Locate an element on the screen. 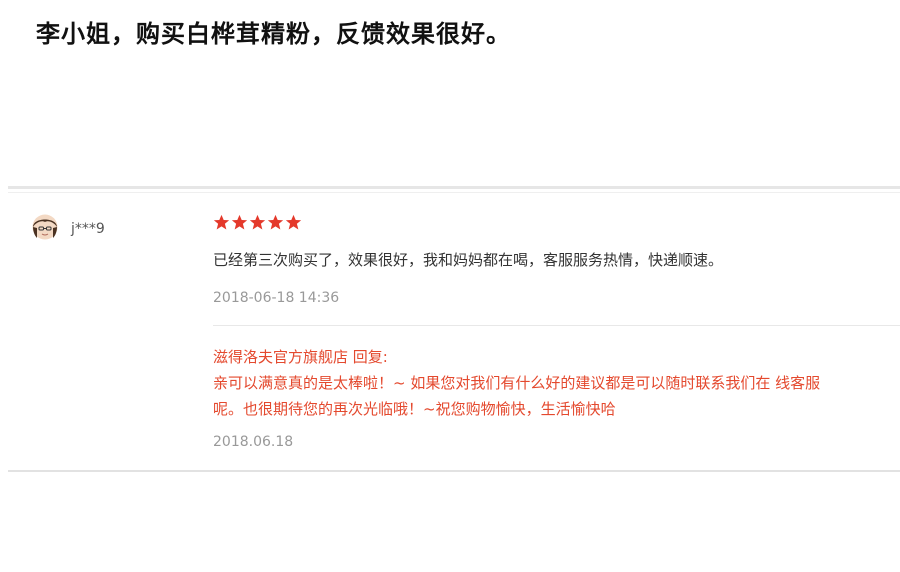  review-date: 2018-06-18 14:36 is located at coordinates (276, 298).